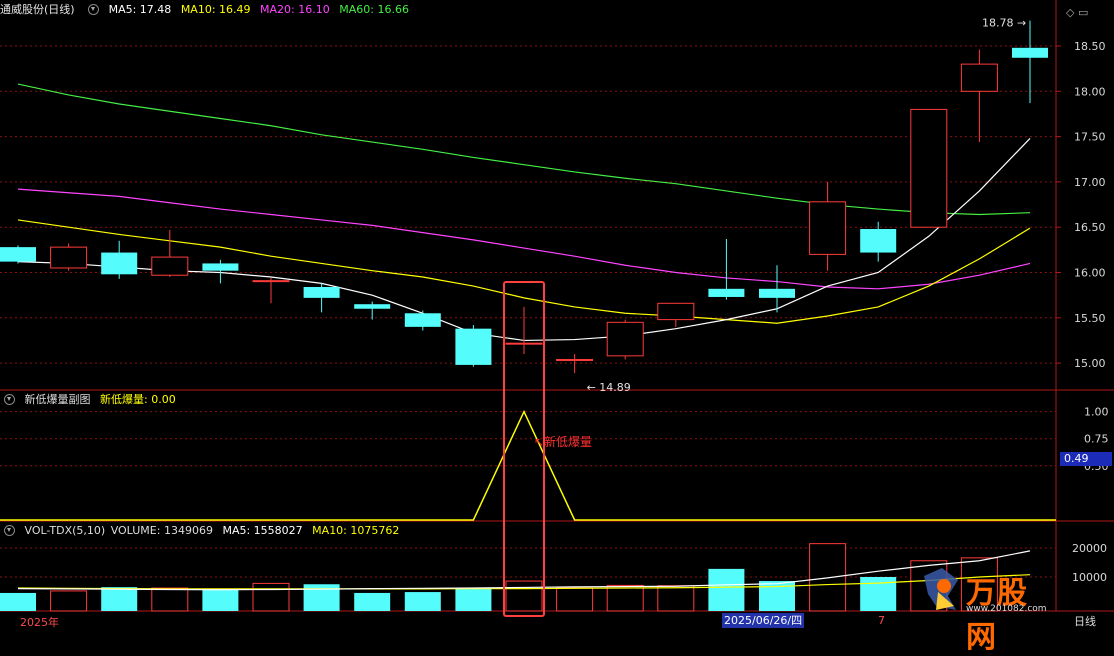 This screenshot has height=656, width=1114. Describe the element at coordinates (58, 399) in the screenshot. I see `indicator-title: 新低爆量副图` at that location.